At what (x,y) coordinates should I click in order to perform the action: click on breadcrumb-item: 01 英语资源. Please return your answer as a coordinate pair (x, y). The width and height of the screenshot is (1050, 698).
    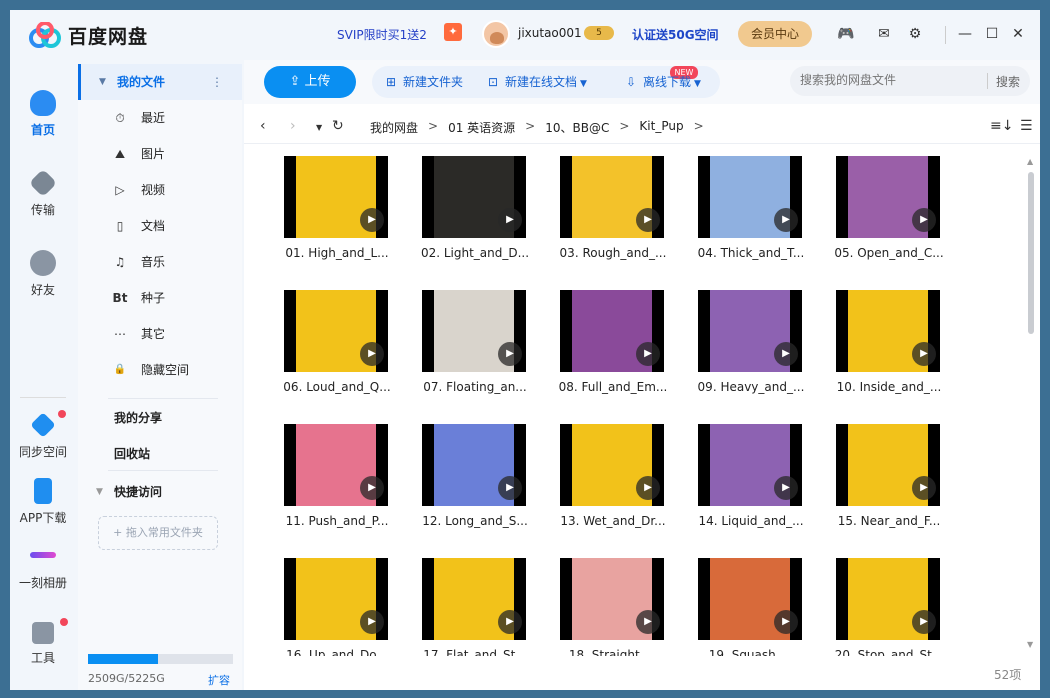
    Looking at the image, I should click on (481, 127).